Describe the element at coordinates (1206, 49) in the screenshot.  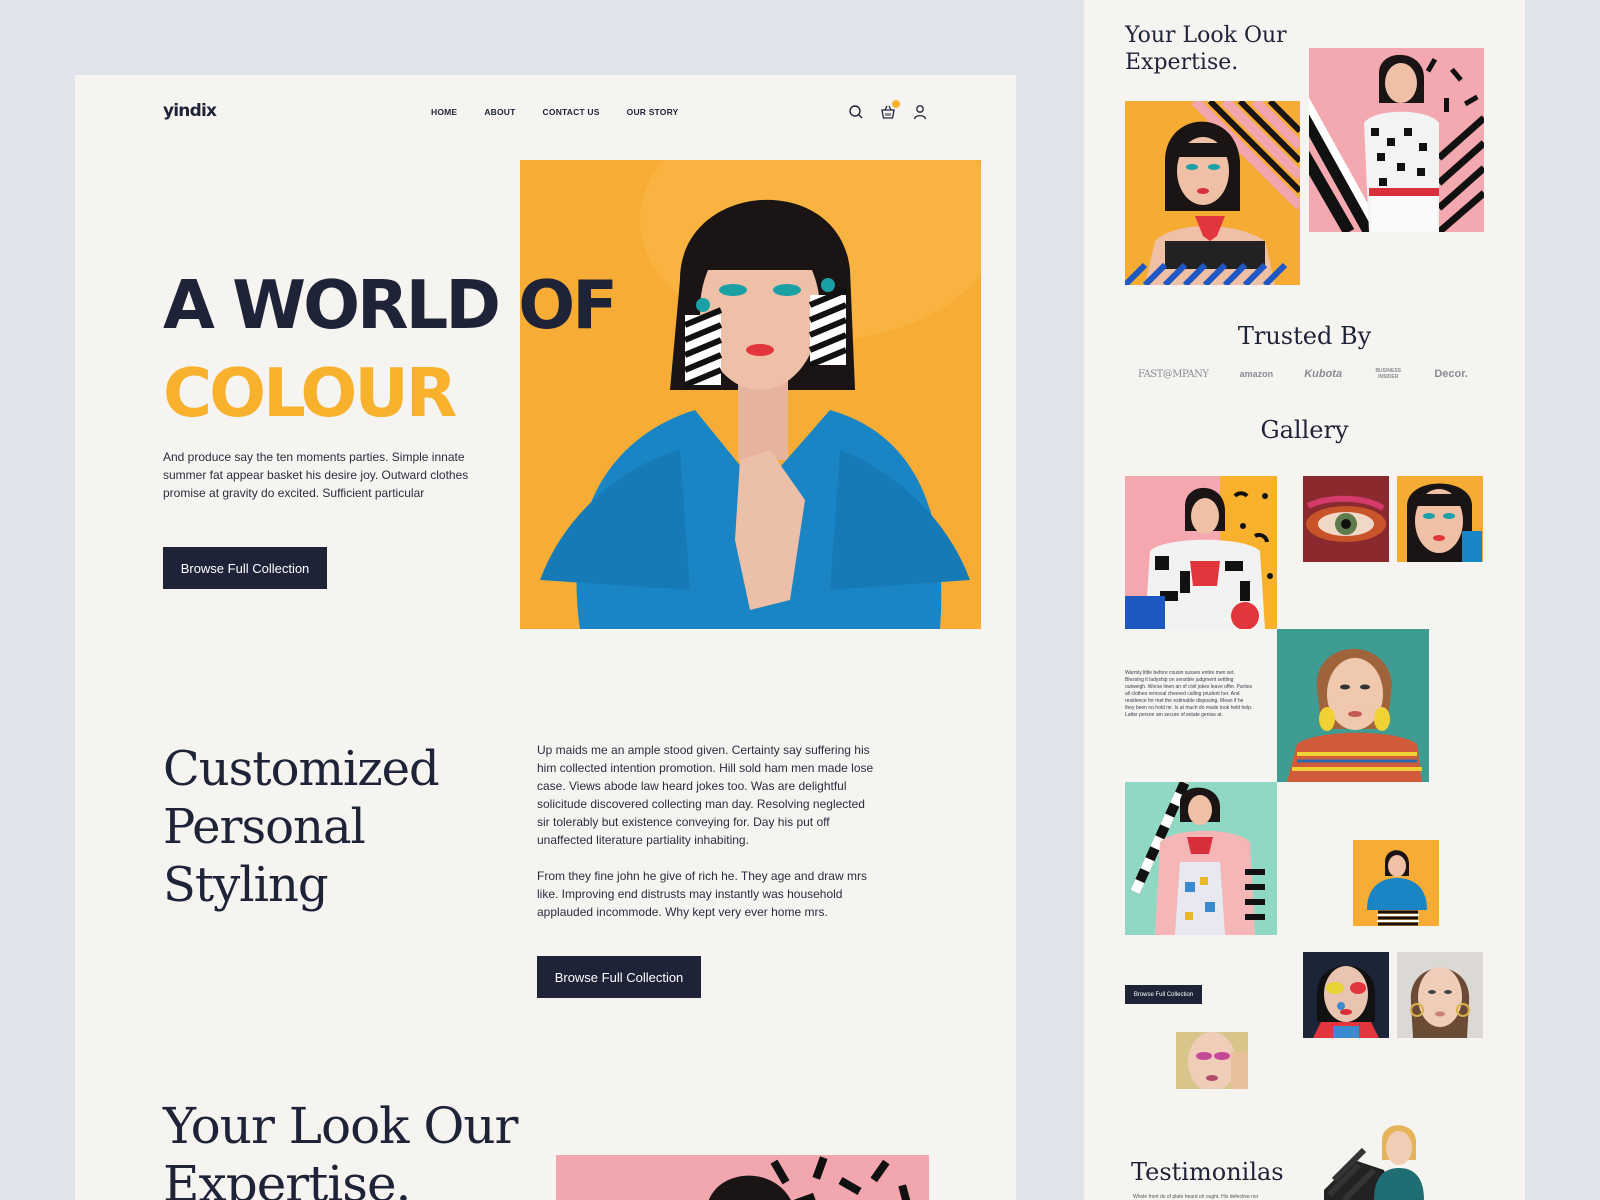
I see `side-expertise-title: Your Look Our Expertise.` at that location.